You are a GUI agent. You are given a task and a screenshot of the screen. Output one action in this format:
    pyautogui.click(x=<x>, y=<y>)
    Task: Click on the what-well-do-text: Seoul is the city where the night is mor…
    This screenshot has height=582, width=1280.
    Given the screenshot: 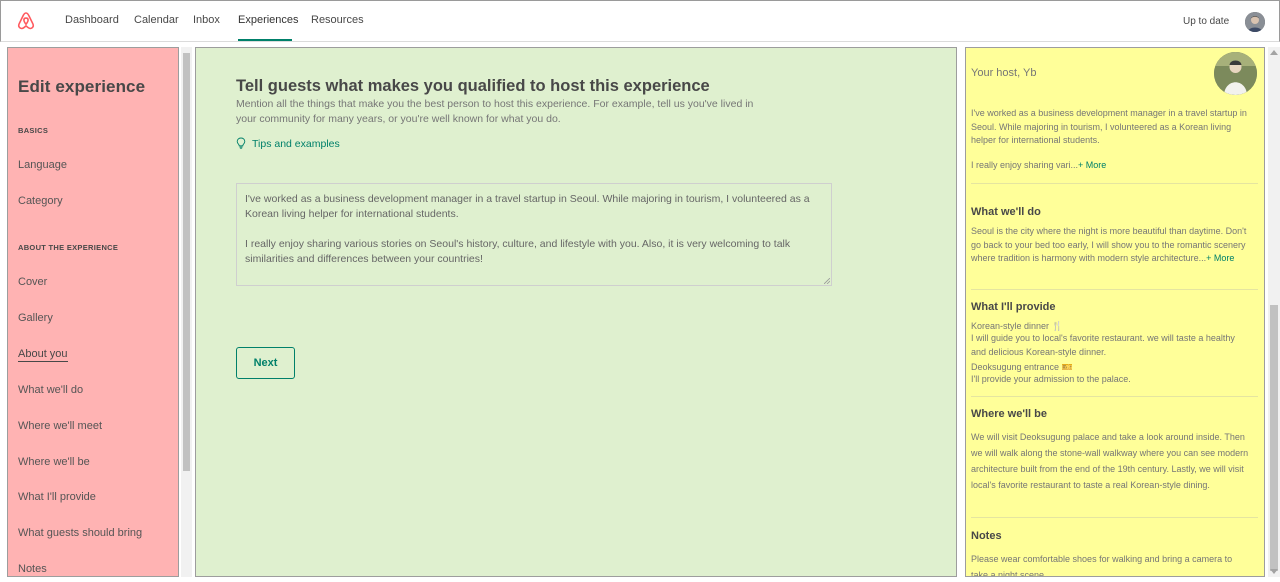 What is the action you would take?
    pyautogui.click(x=1111, y=245)
    